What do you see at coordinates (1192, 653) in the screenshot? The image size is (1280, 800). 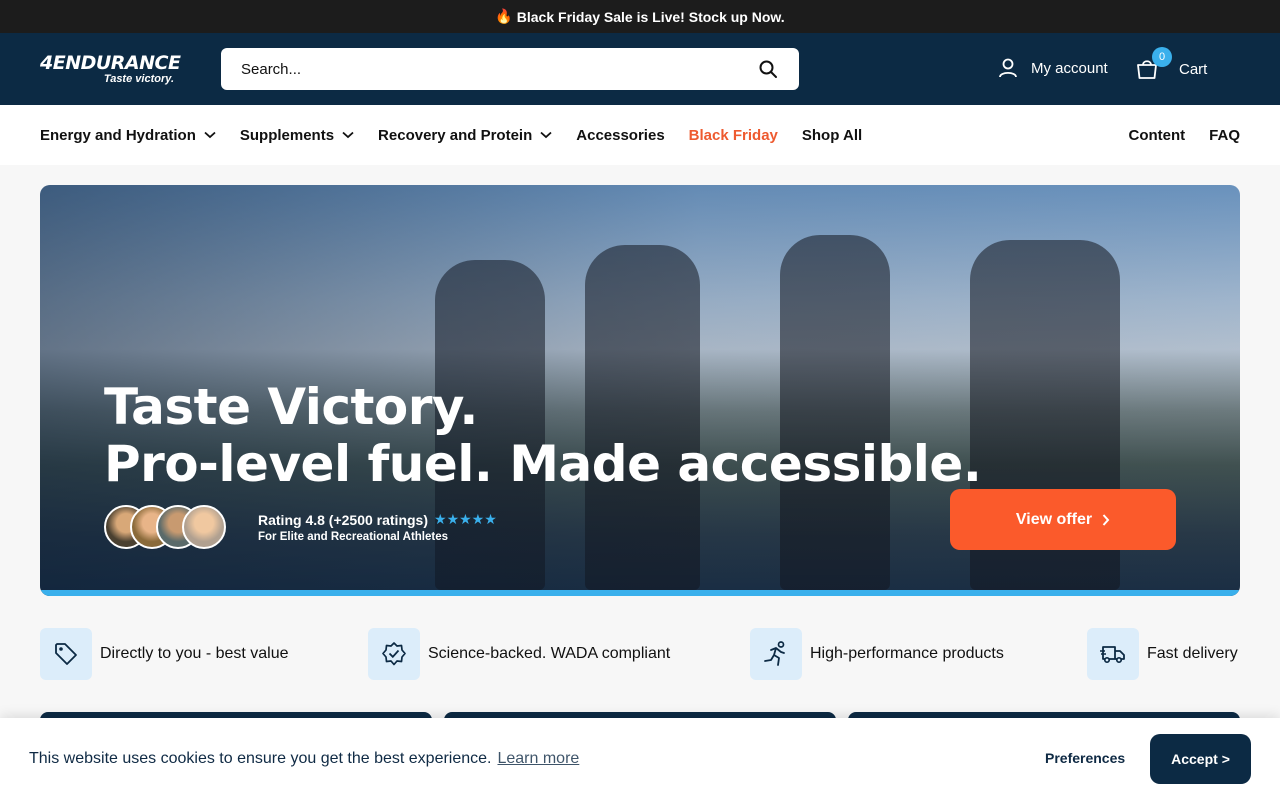 I see `feature-label: Fast delivery` at bounding box center [1192, 653].